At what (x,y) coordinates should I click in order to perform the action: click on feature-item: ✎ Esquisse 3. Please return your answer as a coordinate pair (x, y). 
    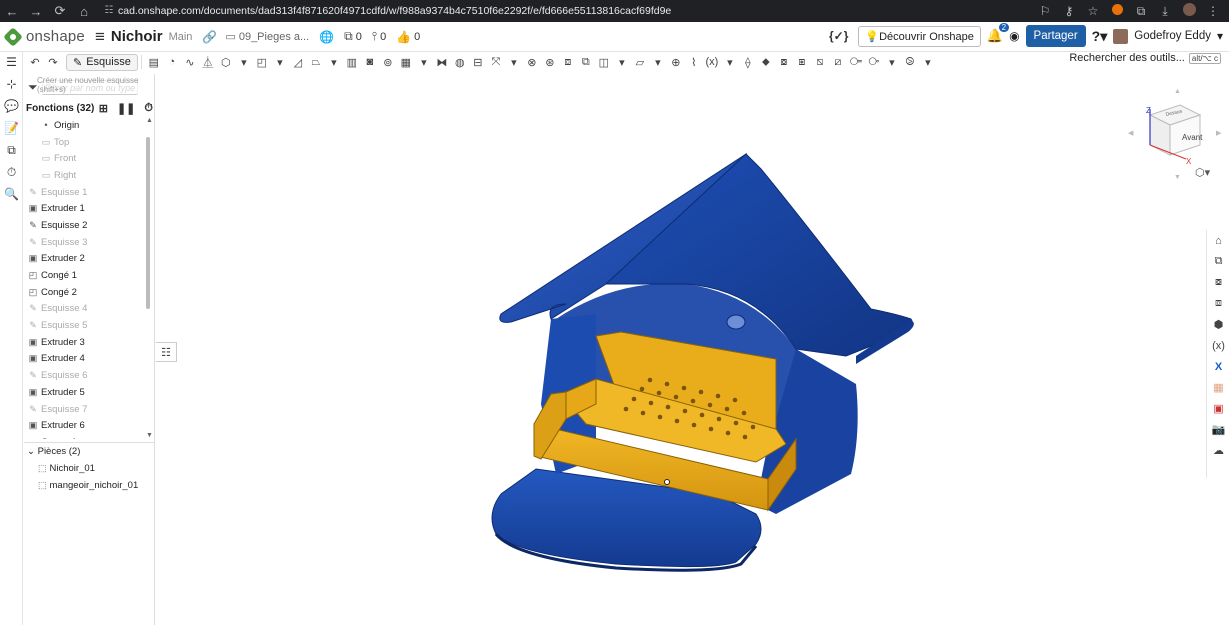
    Looking at the image, I should click on (85, 242).